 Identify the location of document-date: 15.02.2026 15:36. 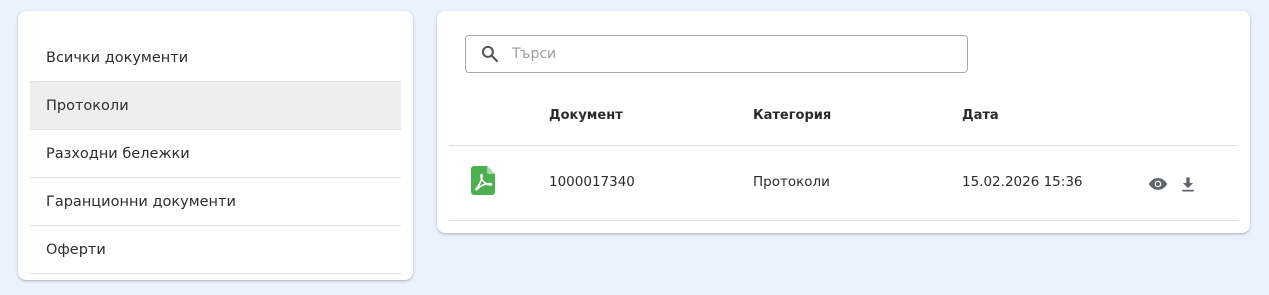
(1022, 182).